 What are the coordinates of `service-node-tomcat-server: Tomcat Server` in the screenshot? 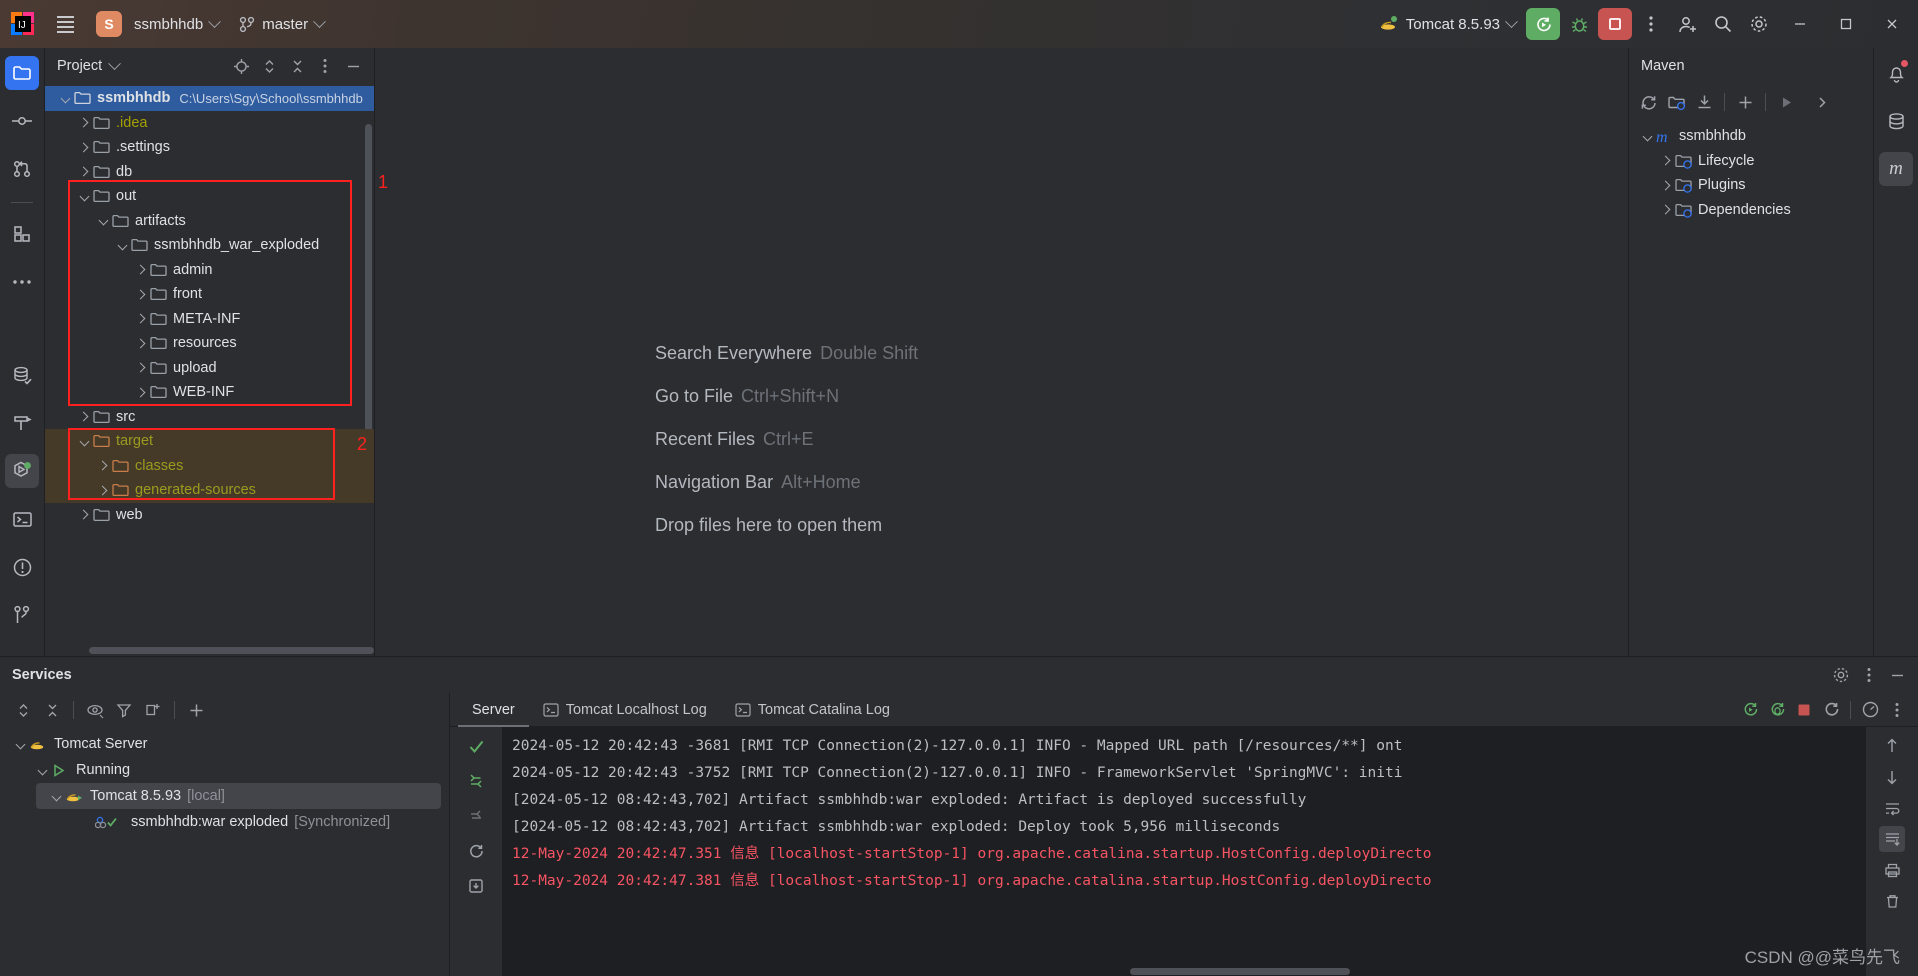 It's located at (224, 744).